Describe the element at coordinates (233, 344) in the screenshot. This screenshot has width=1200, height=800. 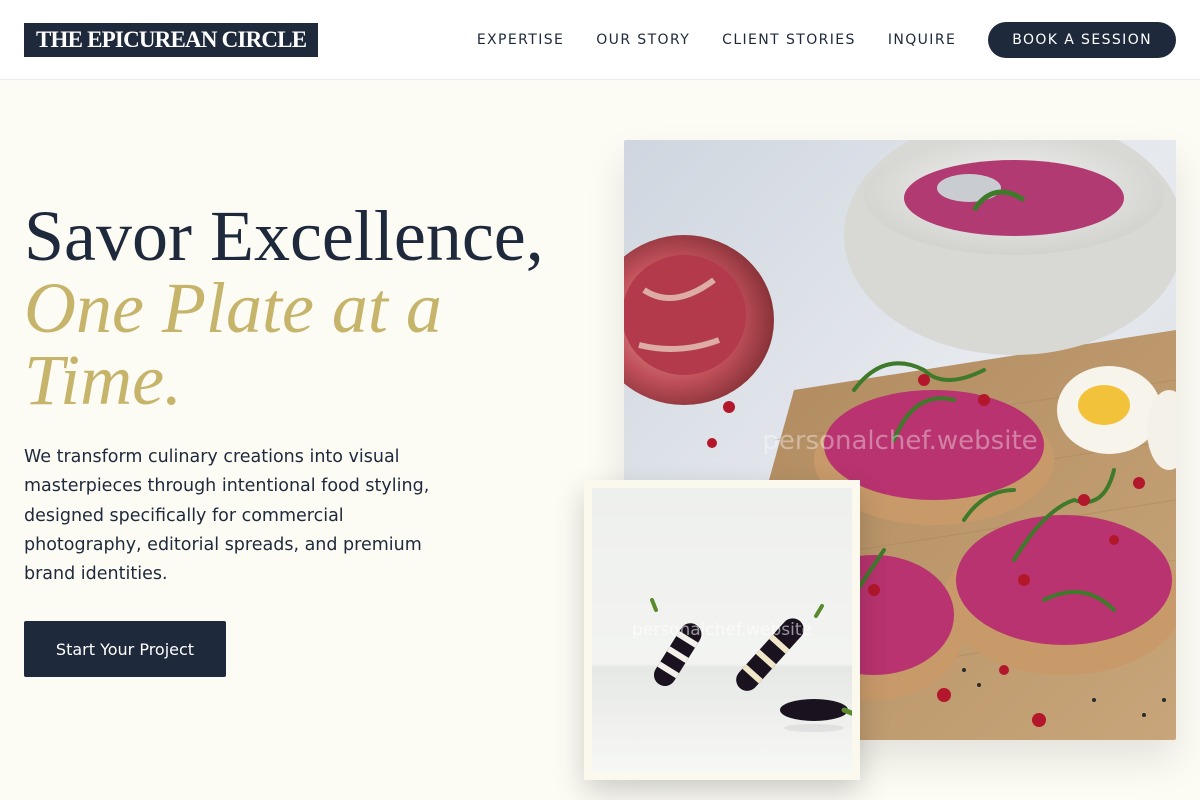
I see `headline-line-2: One Plate at a Time.` at that location.